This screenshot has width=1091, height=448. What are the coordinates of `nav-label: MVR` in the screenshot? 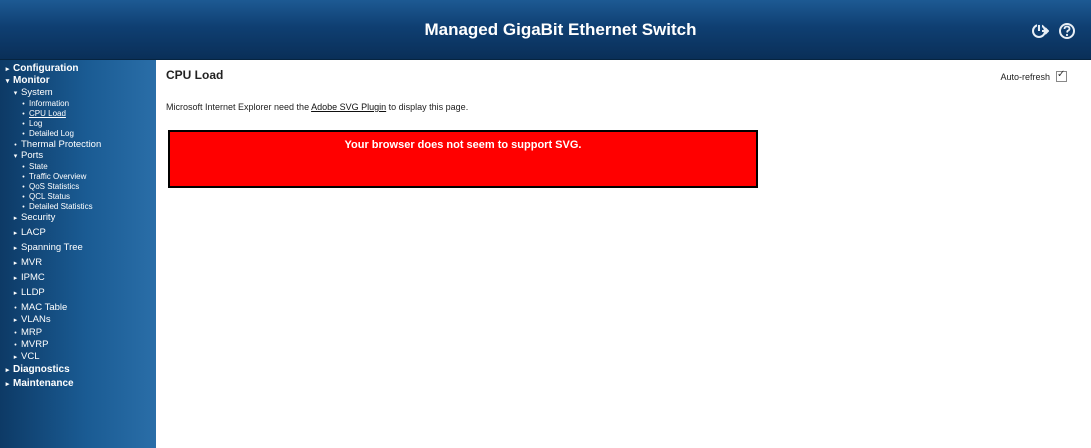 It's located at (32, 262).